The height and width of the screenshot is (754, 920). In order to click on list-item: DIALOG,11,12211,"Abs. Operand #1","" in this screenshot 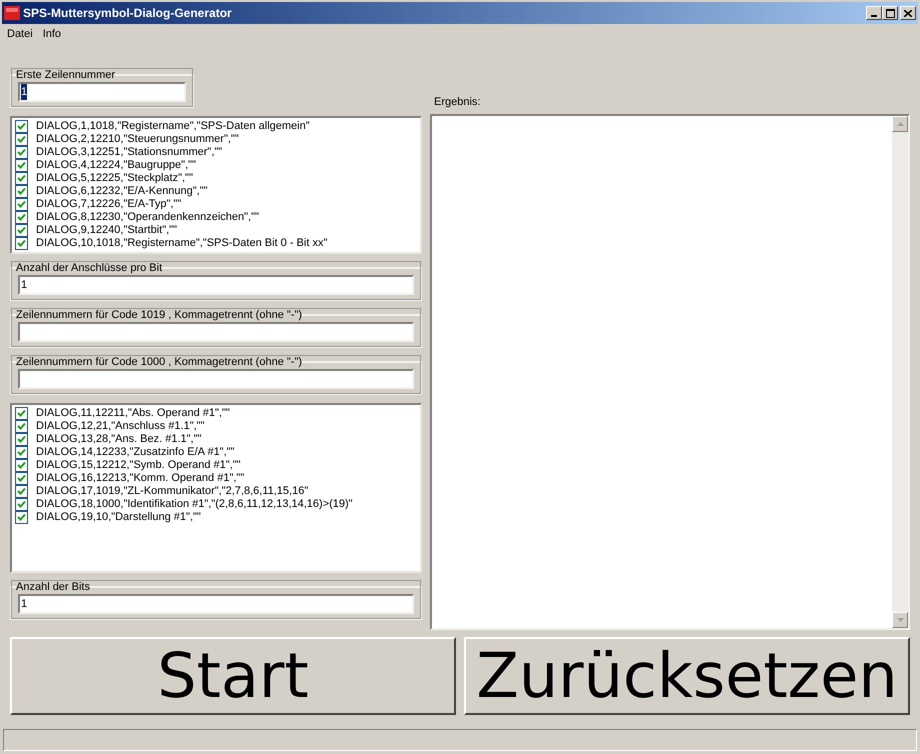, I will do `click(133, 413)`.